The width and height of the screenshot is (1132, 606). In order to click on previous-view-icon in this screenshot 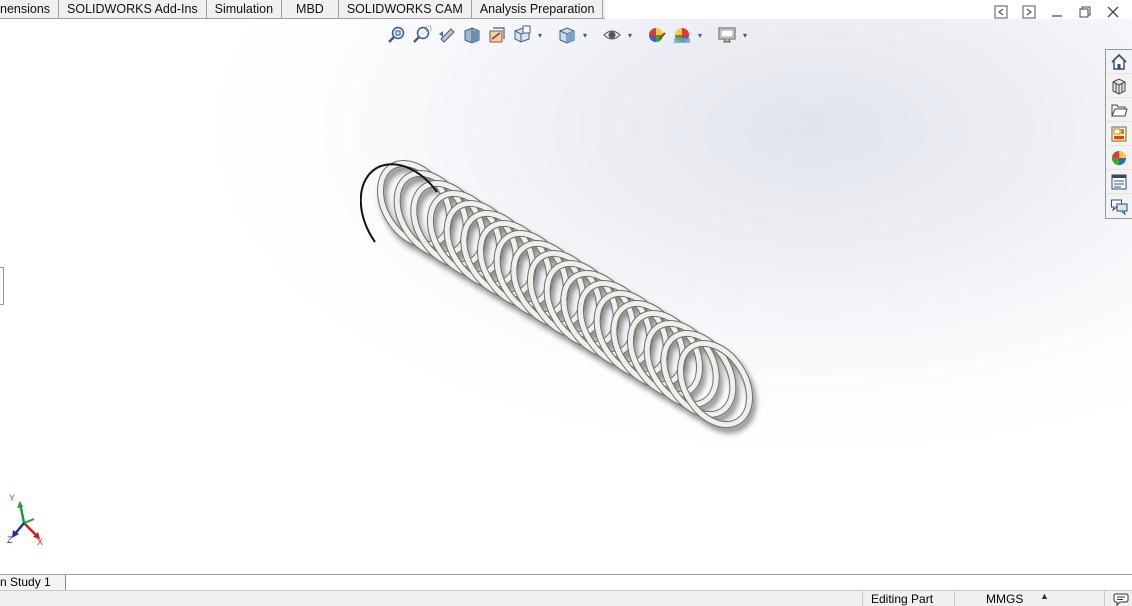, I will do `click(447, 35)`.